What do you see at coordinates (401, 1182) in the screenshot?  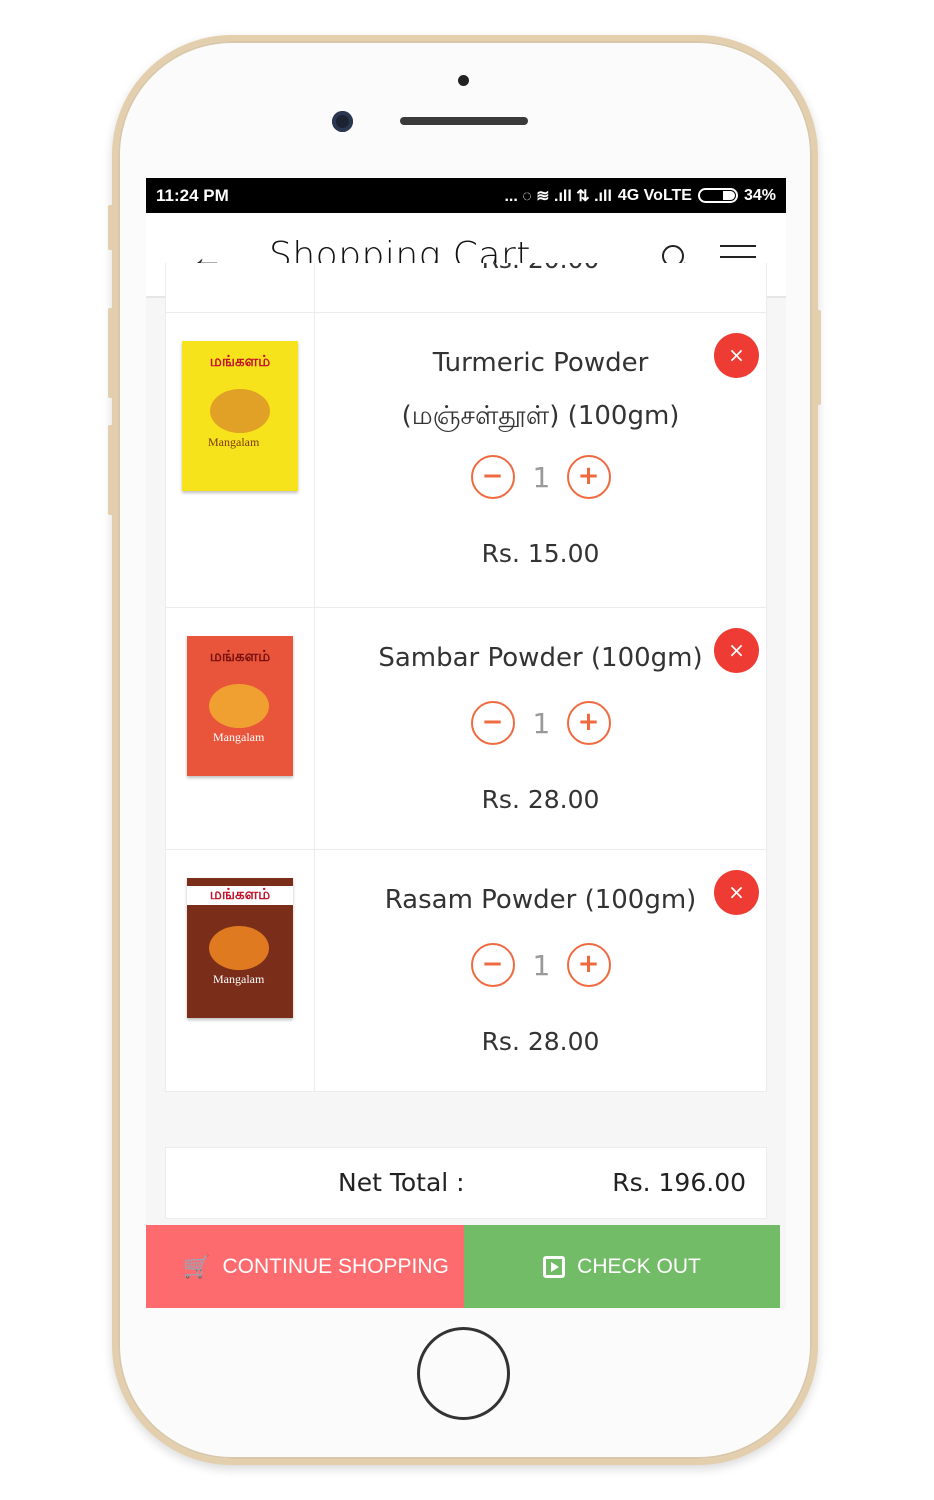 I see `net-total-label: Net Total :` at bounding box center [401, 1182].